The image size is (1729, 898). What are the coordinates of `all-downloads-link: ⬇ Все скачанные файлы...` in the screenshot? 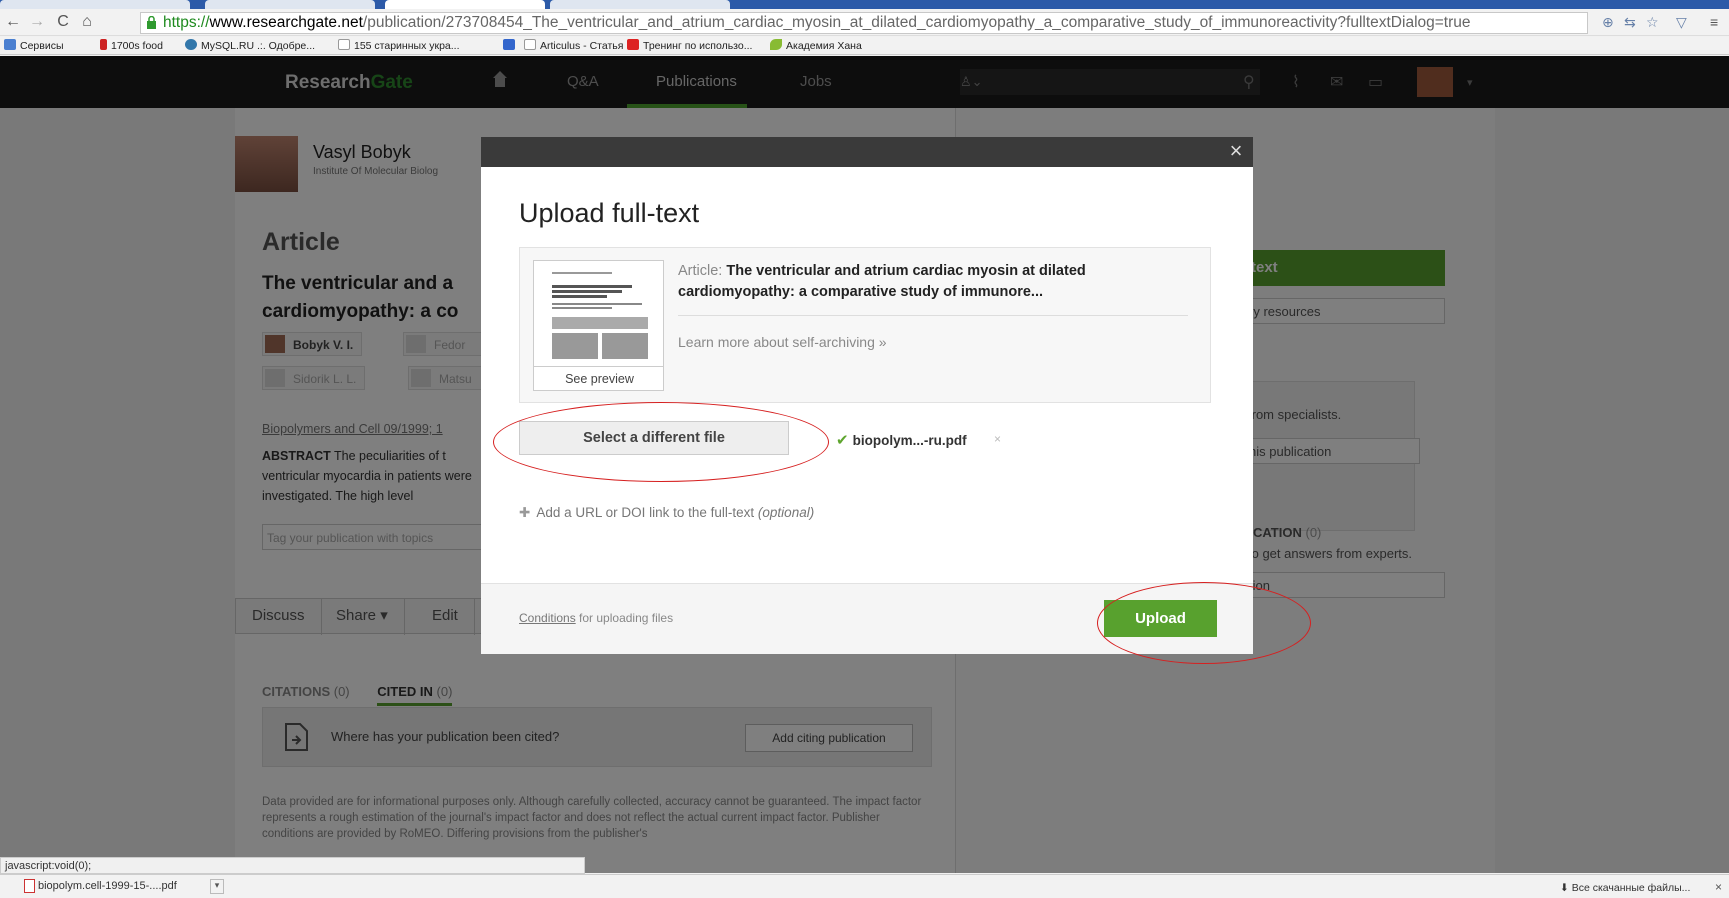 It's located at (1625, 888).